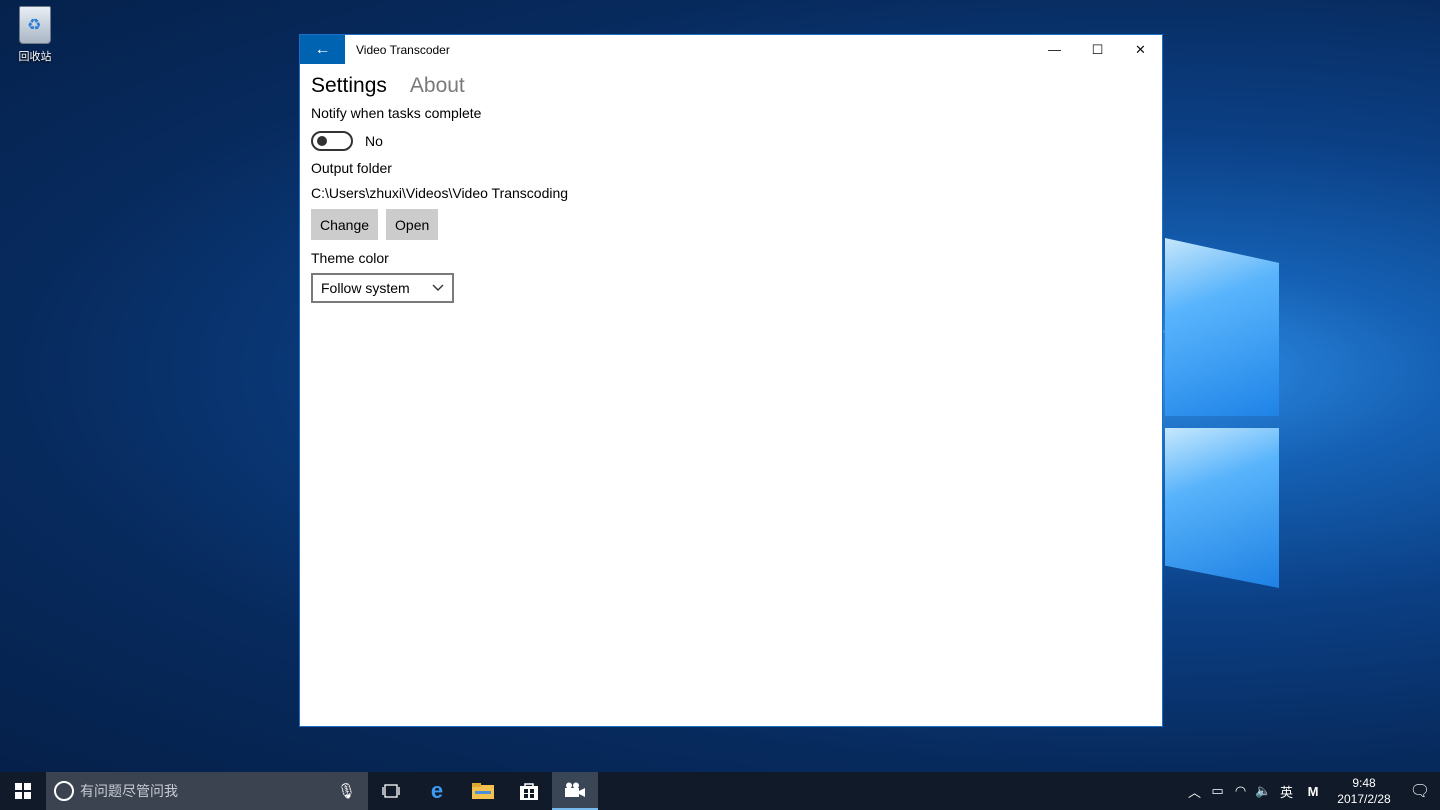 Image resolution: width=1440 pixels, height=810 pixels. I want to click on clock-time: 9:48, so click(1364, 783).